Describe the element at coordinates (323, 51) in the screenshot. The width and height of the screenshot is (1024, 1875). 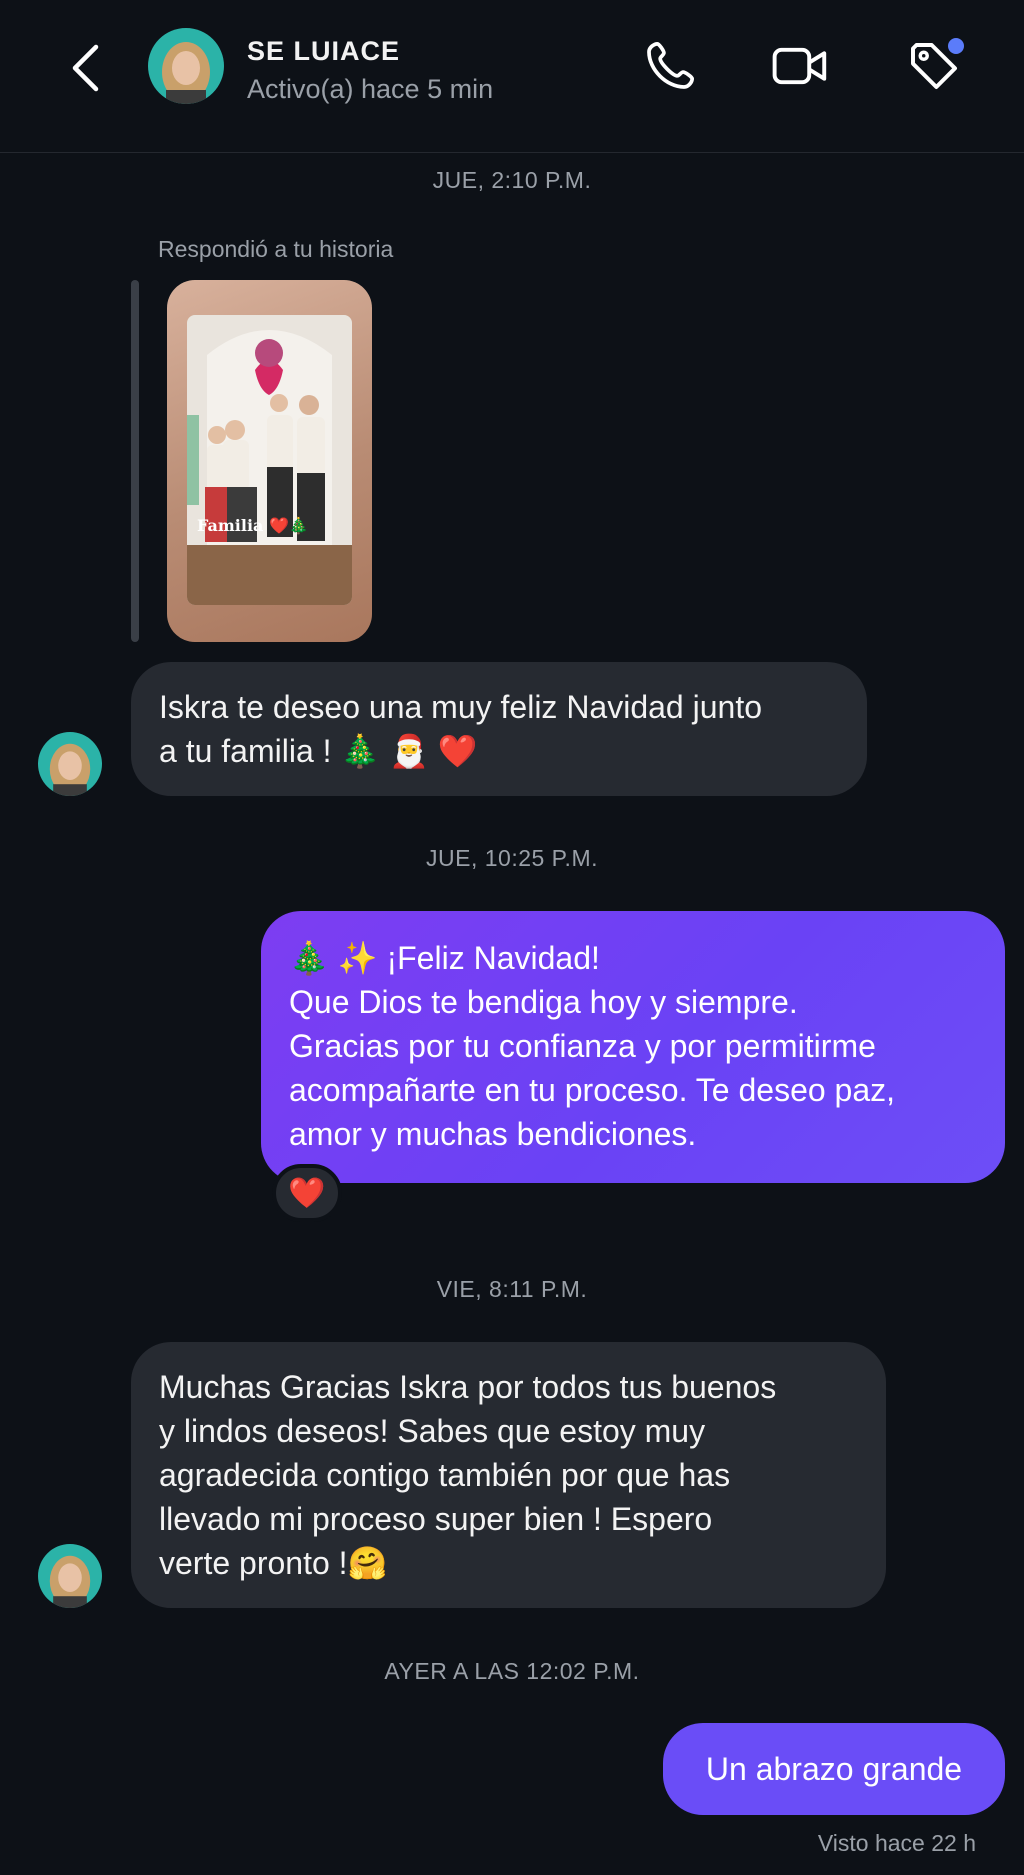
I see `contact-name: SE LUIACE` at that location.